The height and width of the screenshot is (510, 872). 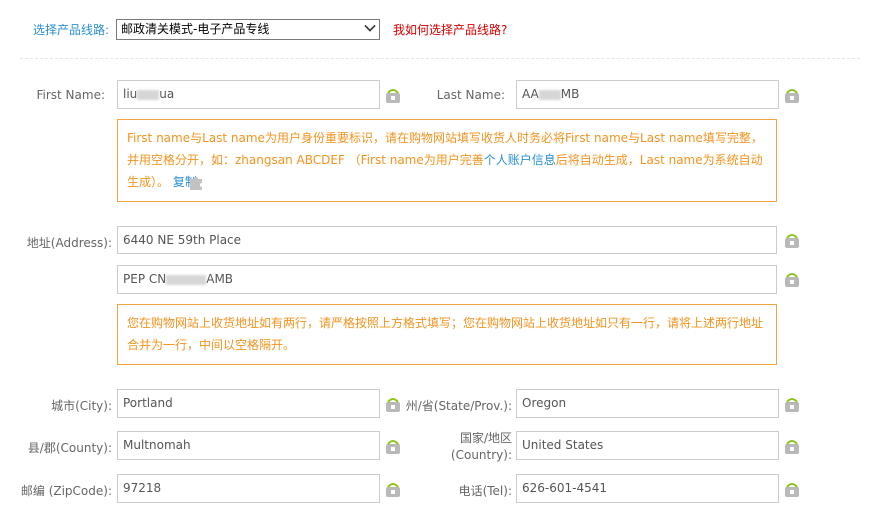 I want to click on country-label-line2: (Country):, so click(x=481, y=455).